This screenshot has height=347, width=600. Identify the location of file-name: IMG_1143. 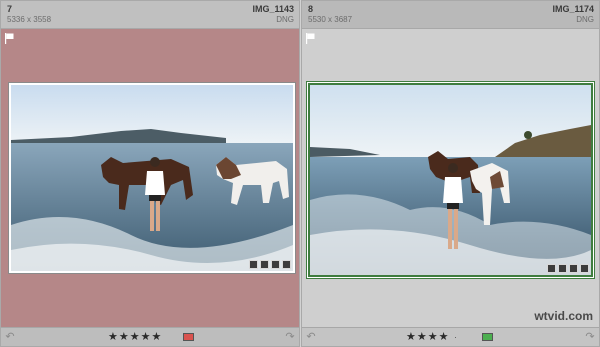
(273, 9).